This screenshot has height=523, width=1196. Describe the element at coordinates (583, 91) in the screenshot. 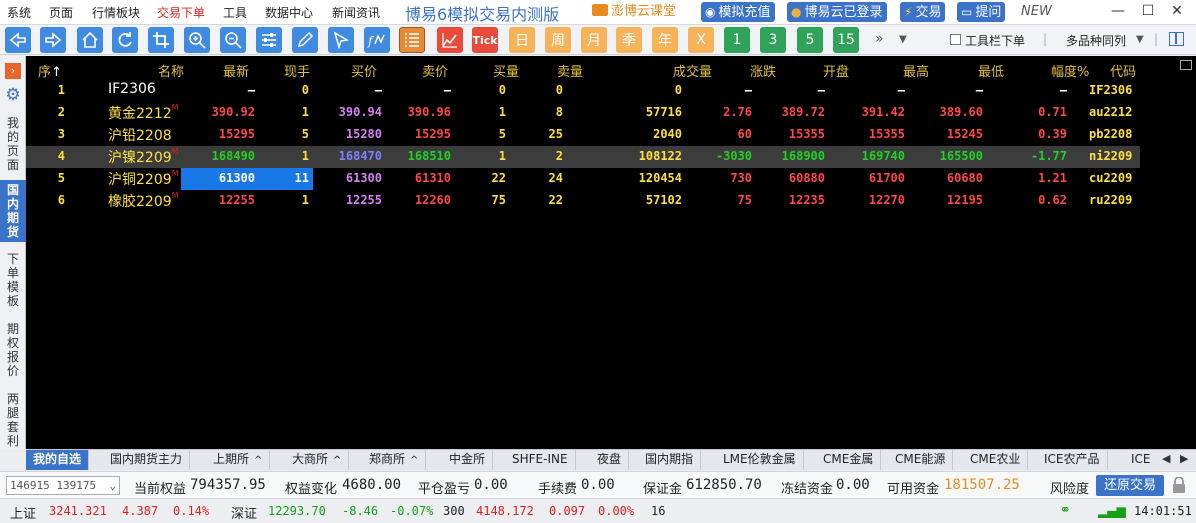

I see `table-row: 1 IF2306 — 0 — — 0 0 0 — — — — — IF2306` at that location.